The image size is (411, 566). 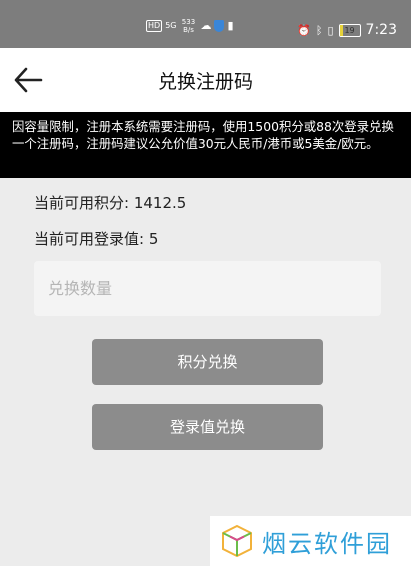 I want to click on network-speed-unit: B/s, so click(x=188, y=30).